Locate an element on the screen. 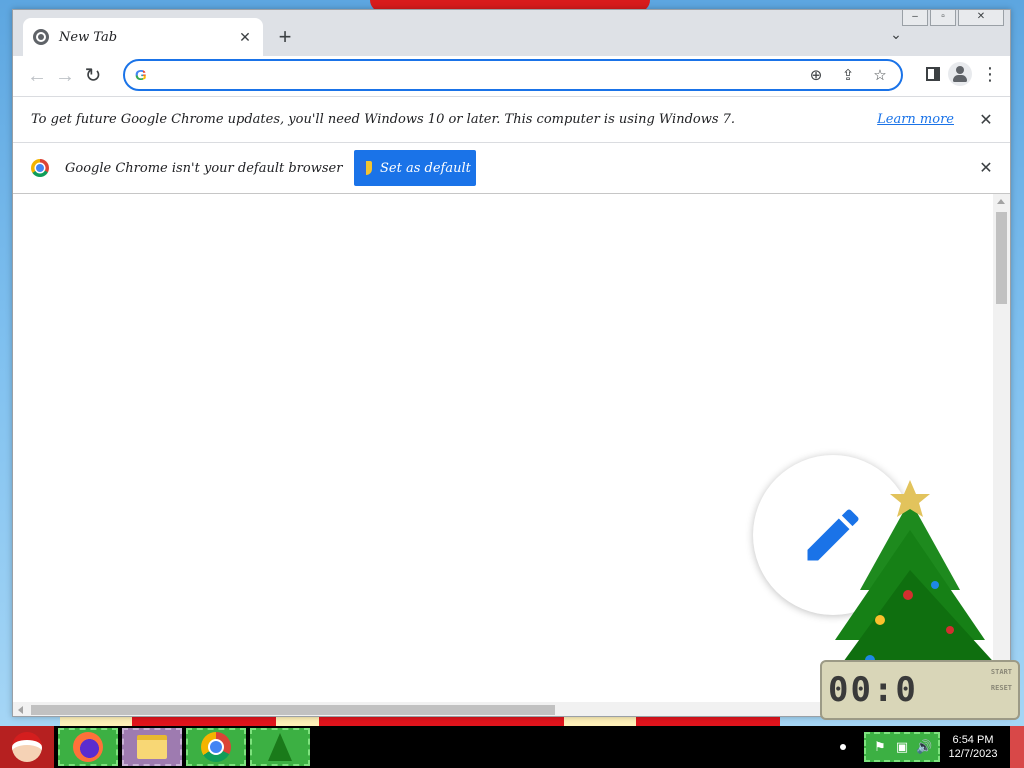 The width and height of the screenshot is (1024, 768). scroll-up-arrow-icon is located at coordinates (1001, 201).